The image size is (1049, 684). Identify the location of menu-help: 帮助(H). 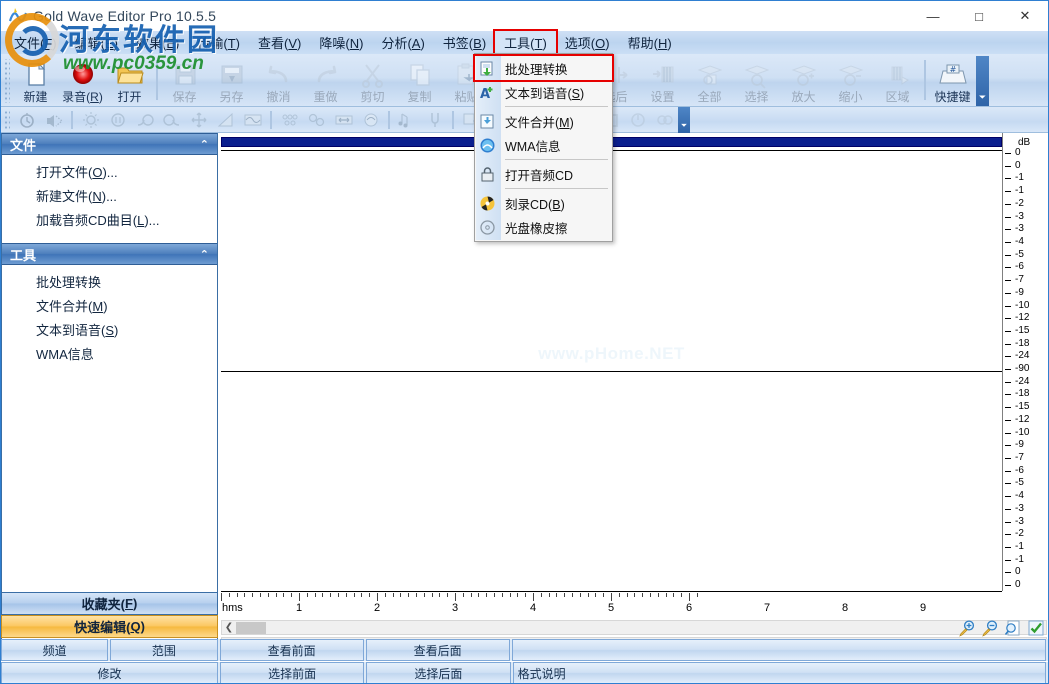
(650, 42).